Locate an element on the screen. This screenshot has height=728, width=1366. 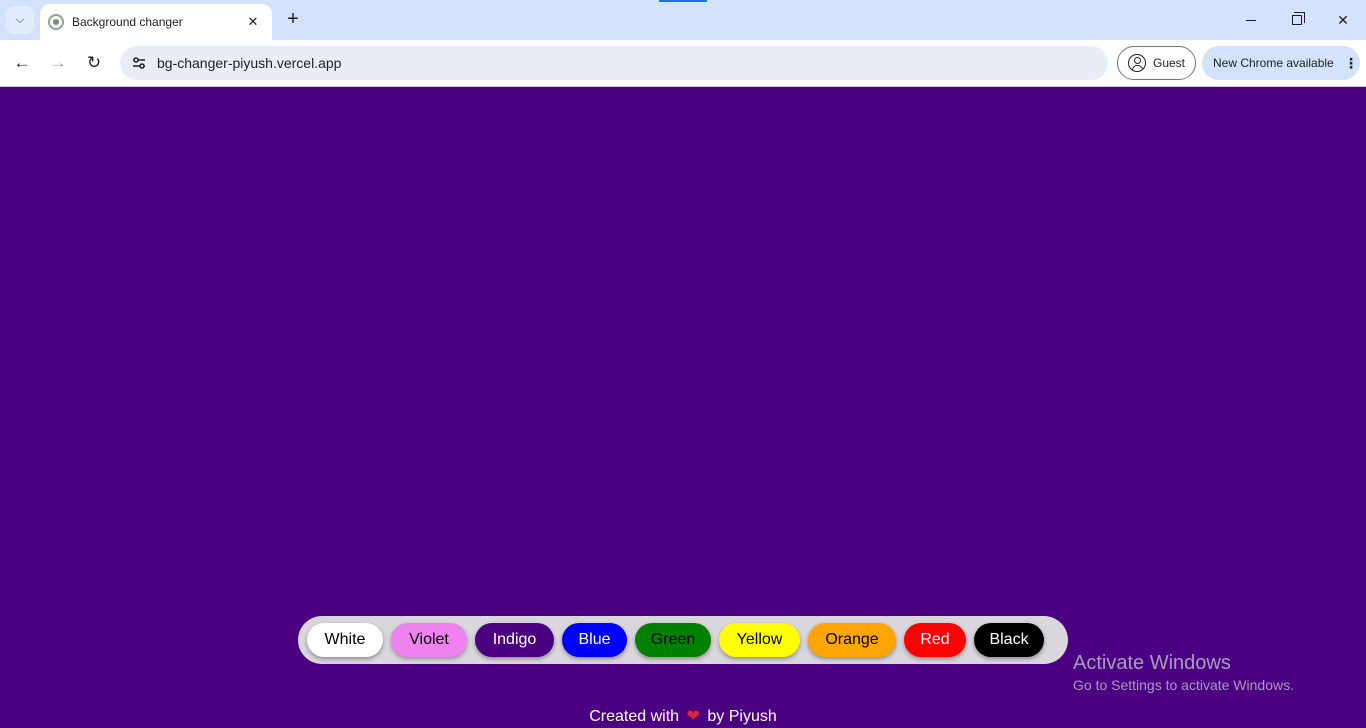
minimize-button is located at coordinates (1251, 20).